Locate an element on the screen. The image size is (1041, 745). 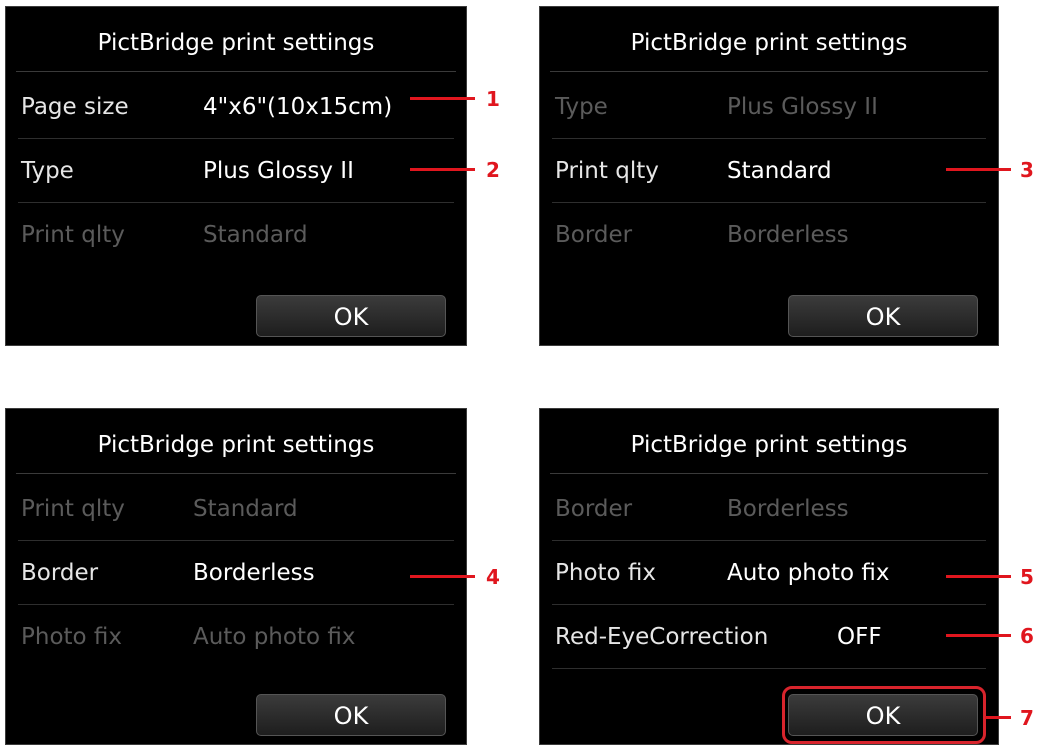
setting-value: OFF is located at coordinates (859, 637).